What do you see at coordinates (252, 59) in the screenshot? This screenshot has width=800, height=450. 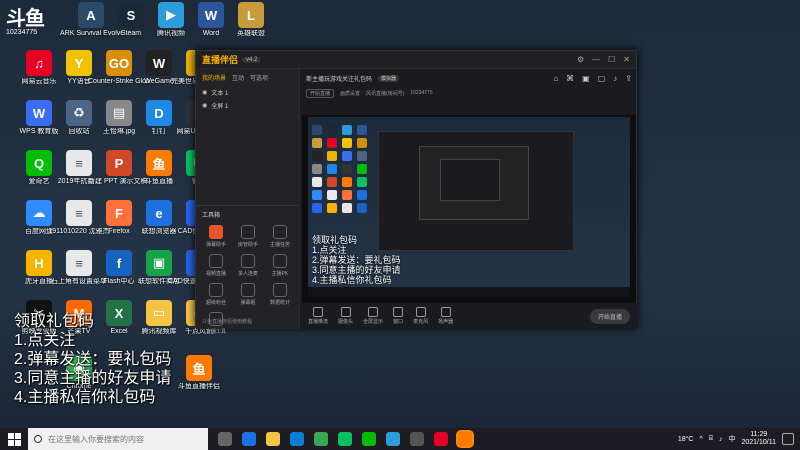 I see `app-version: v4.2` at bounding box center [252, 59].